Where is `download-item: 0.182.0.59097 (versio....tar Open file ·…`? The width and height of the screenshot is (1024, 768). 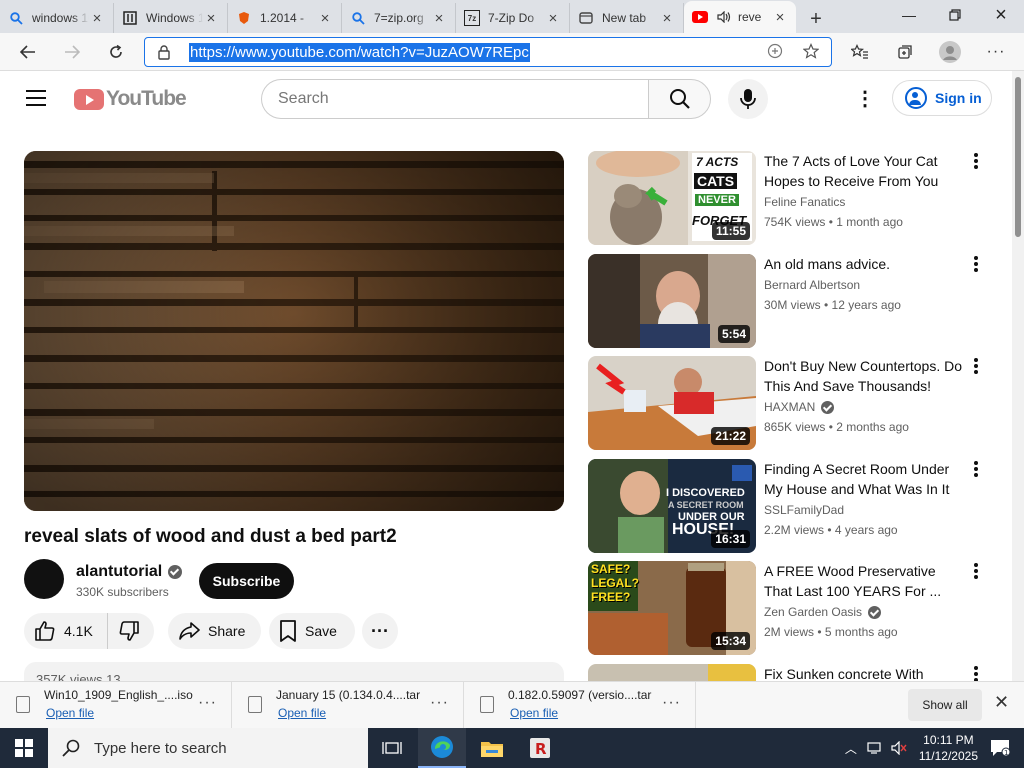 download-item: 0.182.0.59097 (versio....tar Open file ·… is located at coordinates (580, 705).